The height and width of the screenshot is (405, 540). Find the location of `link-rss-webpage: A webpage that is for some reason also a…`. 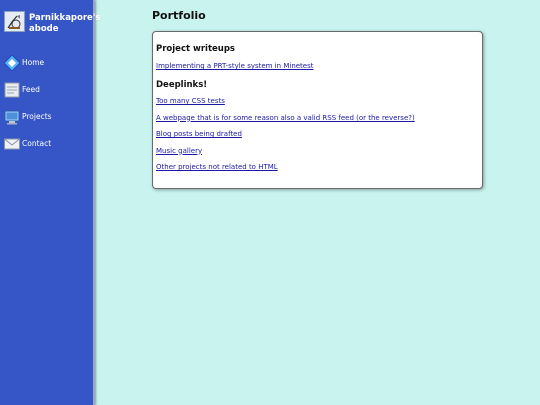

link-rss-webpage: A webpage that is for some reason also a… is located at coordinates (317, 118).